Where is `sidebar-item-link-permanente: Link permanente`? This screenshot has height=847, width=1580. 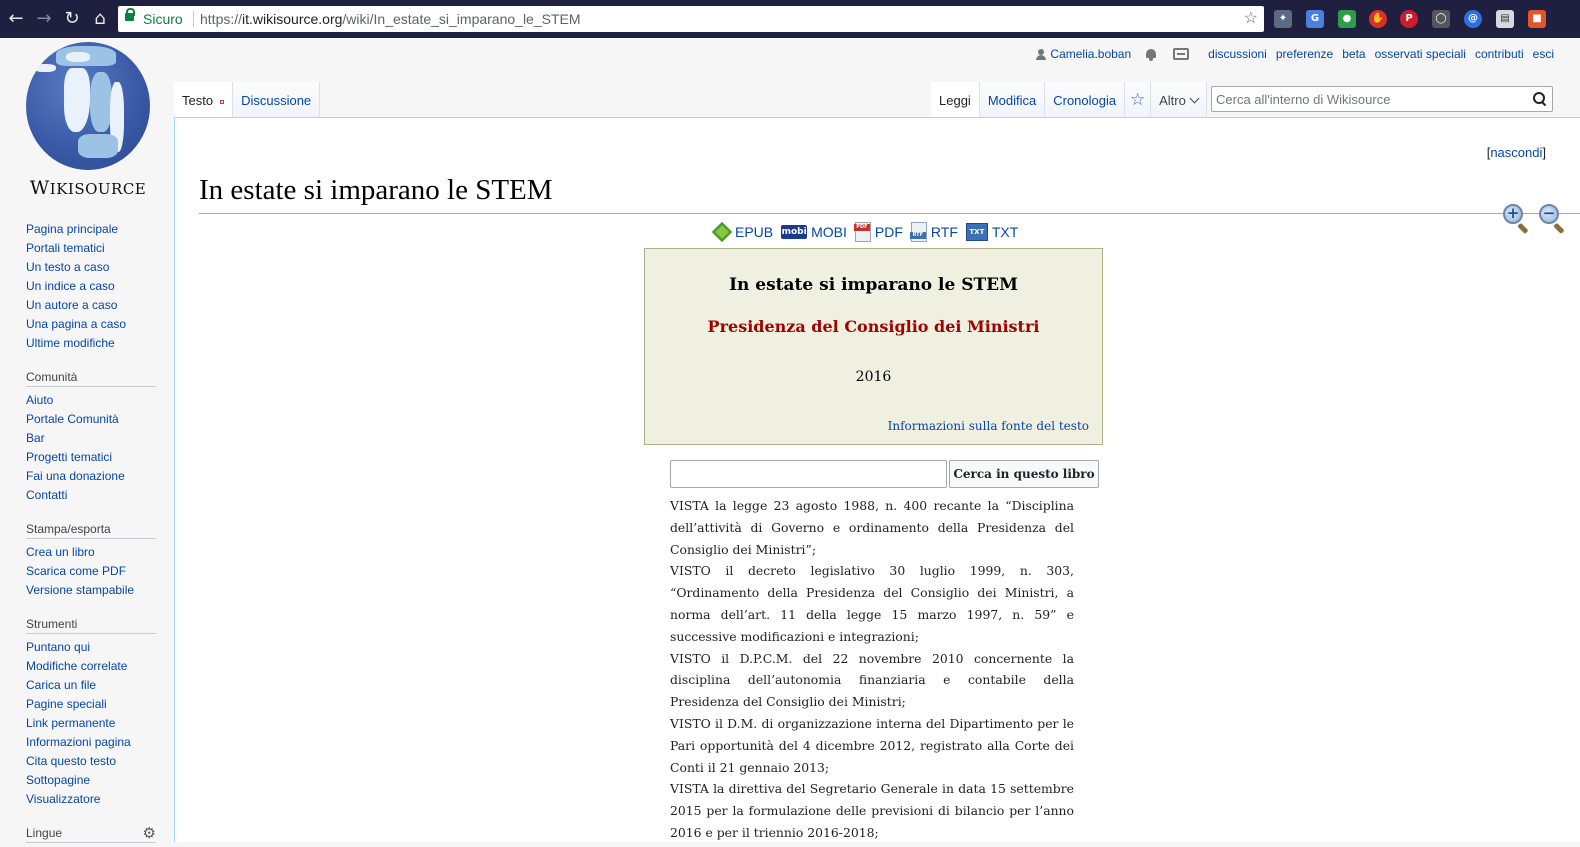 sidebar-item-link-permanente: Link permanente is located at coordinates (91, 723).